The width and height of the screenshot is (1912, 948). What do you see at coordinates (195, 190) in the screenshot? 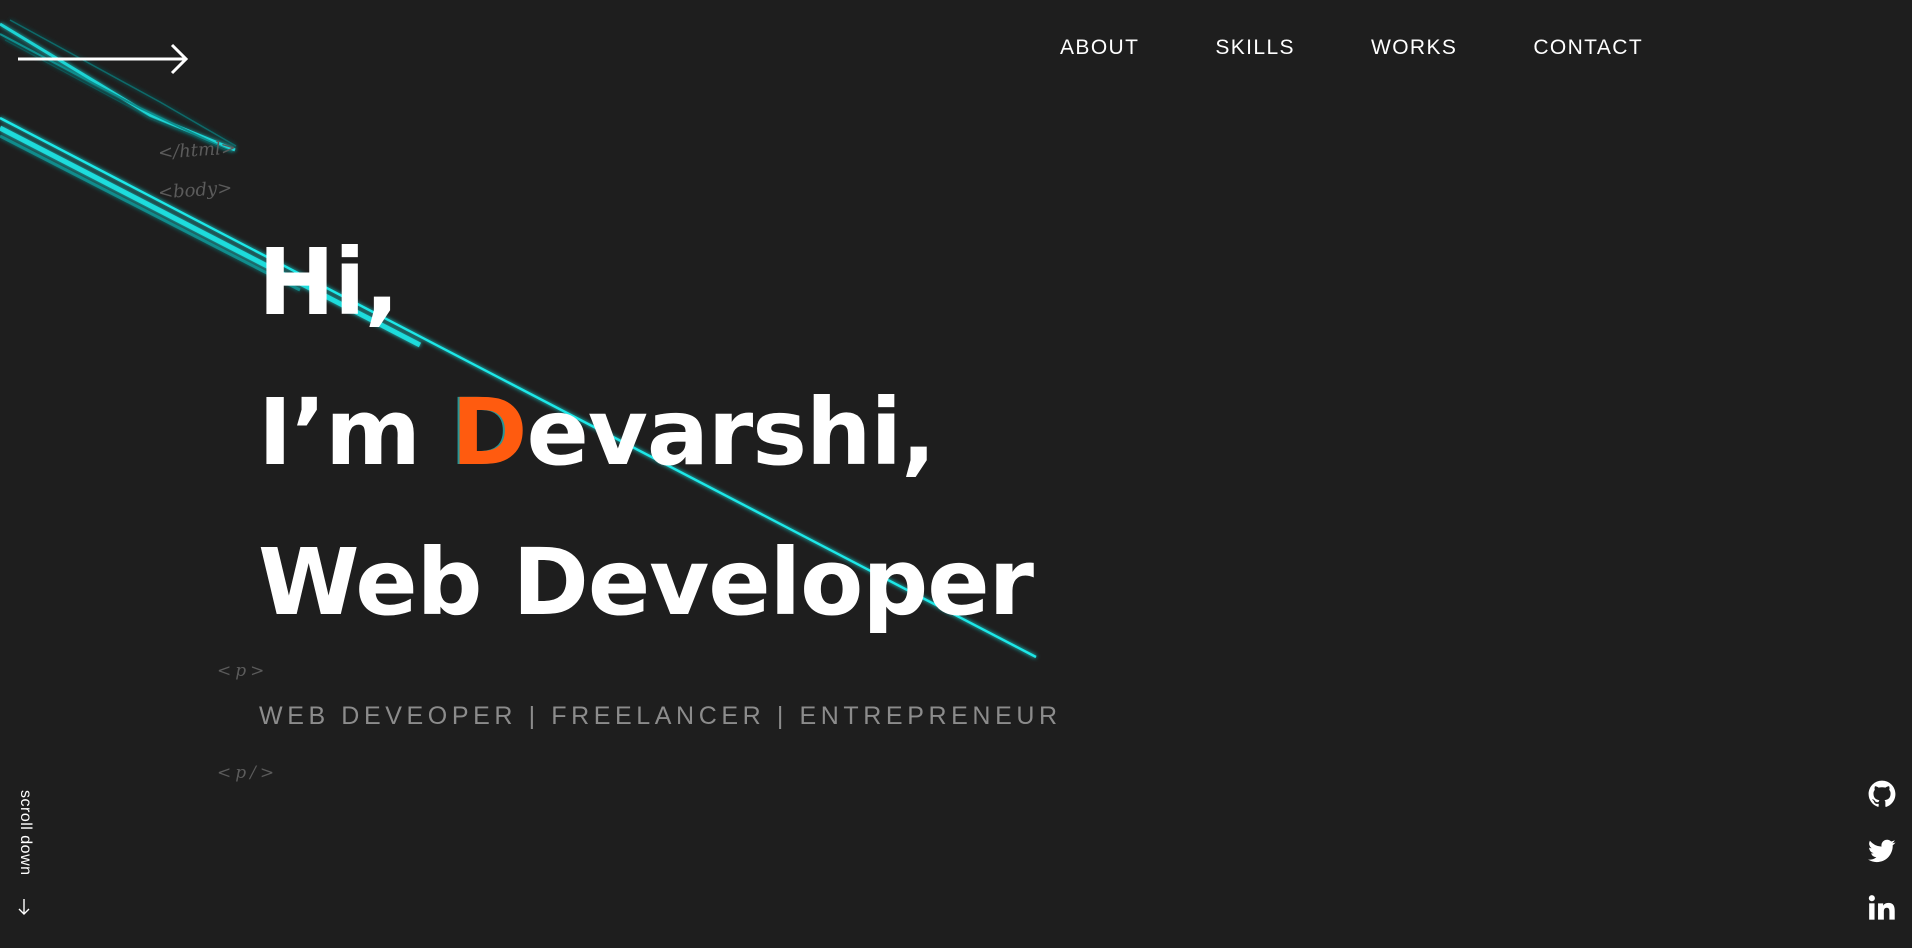
I see `body-open-tag: <body>` at bounding box center [195, 190].